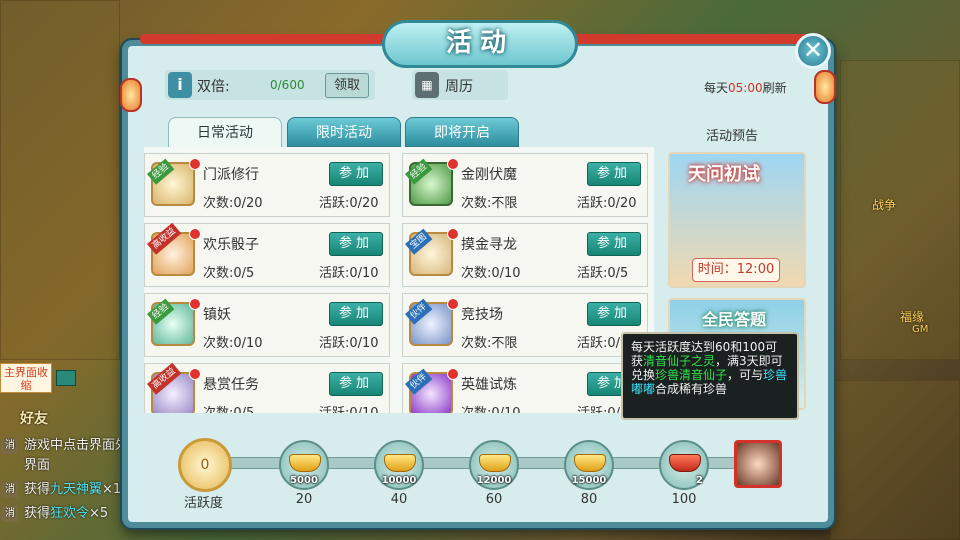  Describe the element at coordinates (884, 205) in the screenshot. I see `world-label: 战争` at that location.